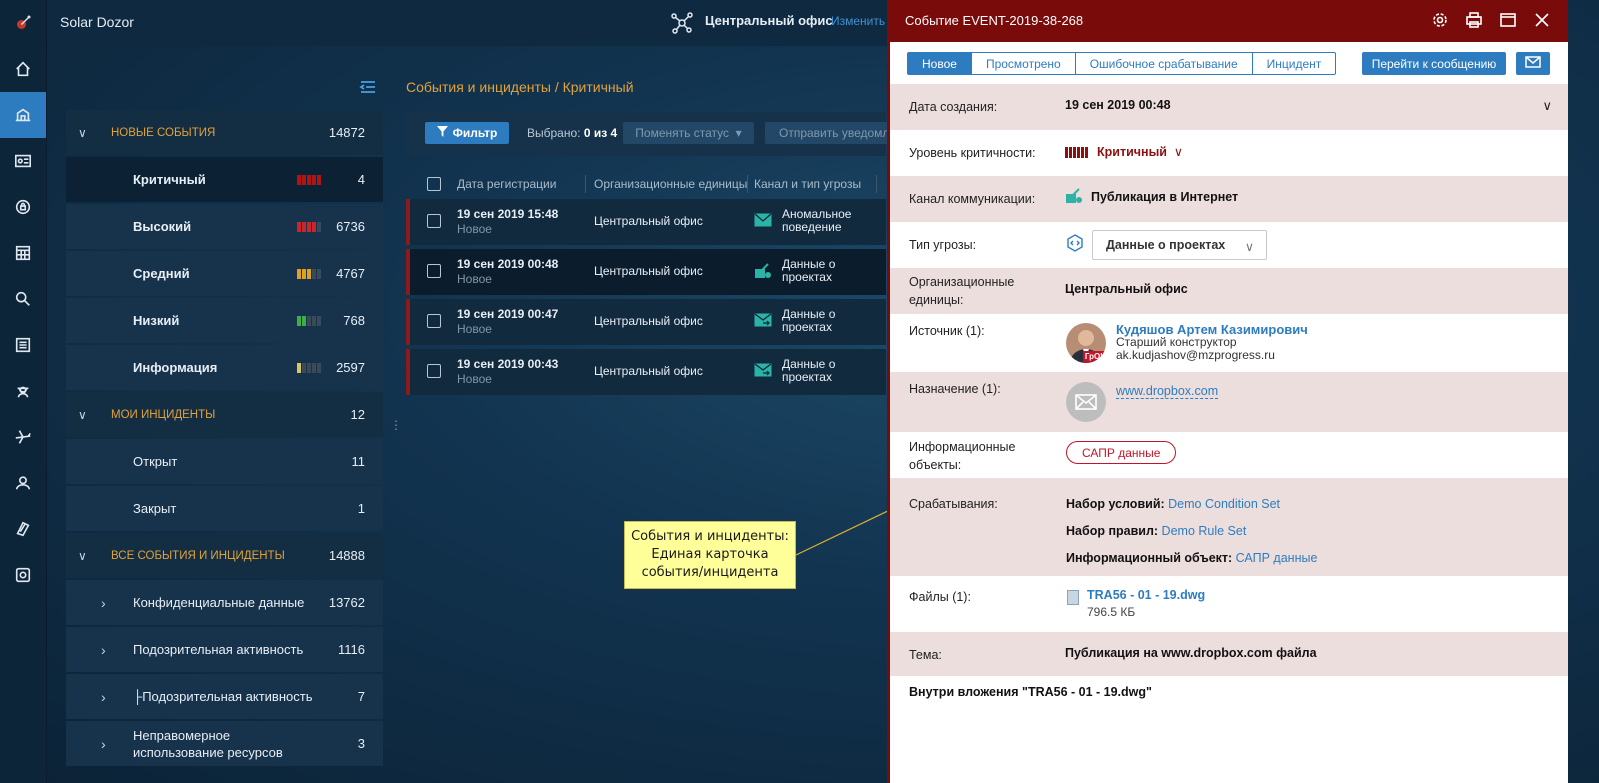  Describe the element at coordinates (224, 508) in the screenshot. I see `tree-item-closed: Закрыт 1` at that location.